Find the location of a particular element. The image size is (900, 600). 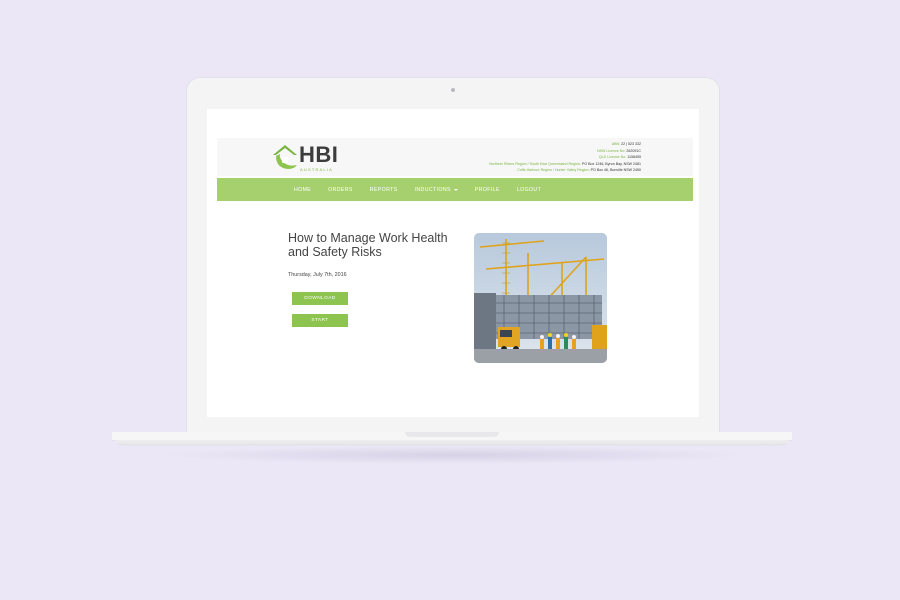

laptop-shadow is located at coordinates (455, 455).